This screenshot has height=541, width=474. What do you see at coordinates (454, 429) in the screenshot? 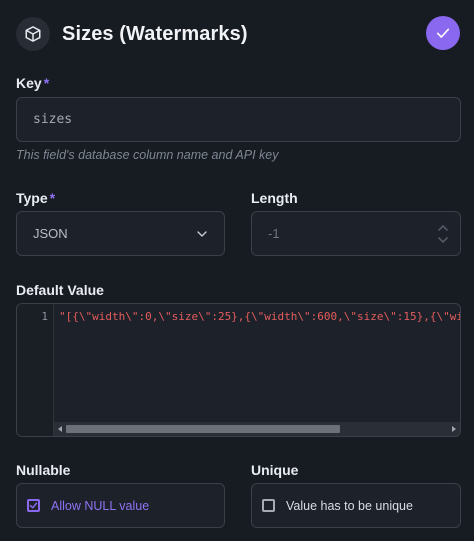
I see `scroll-right-icon` at bounding box center [454, 429].